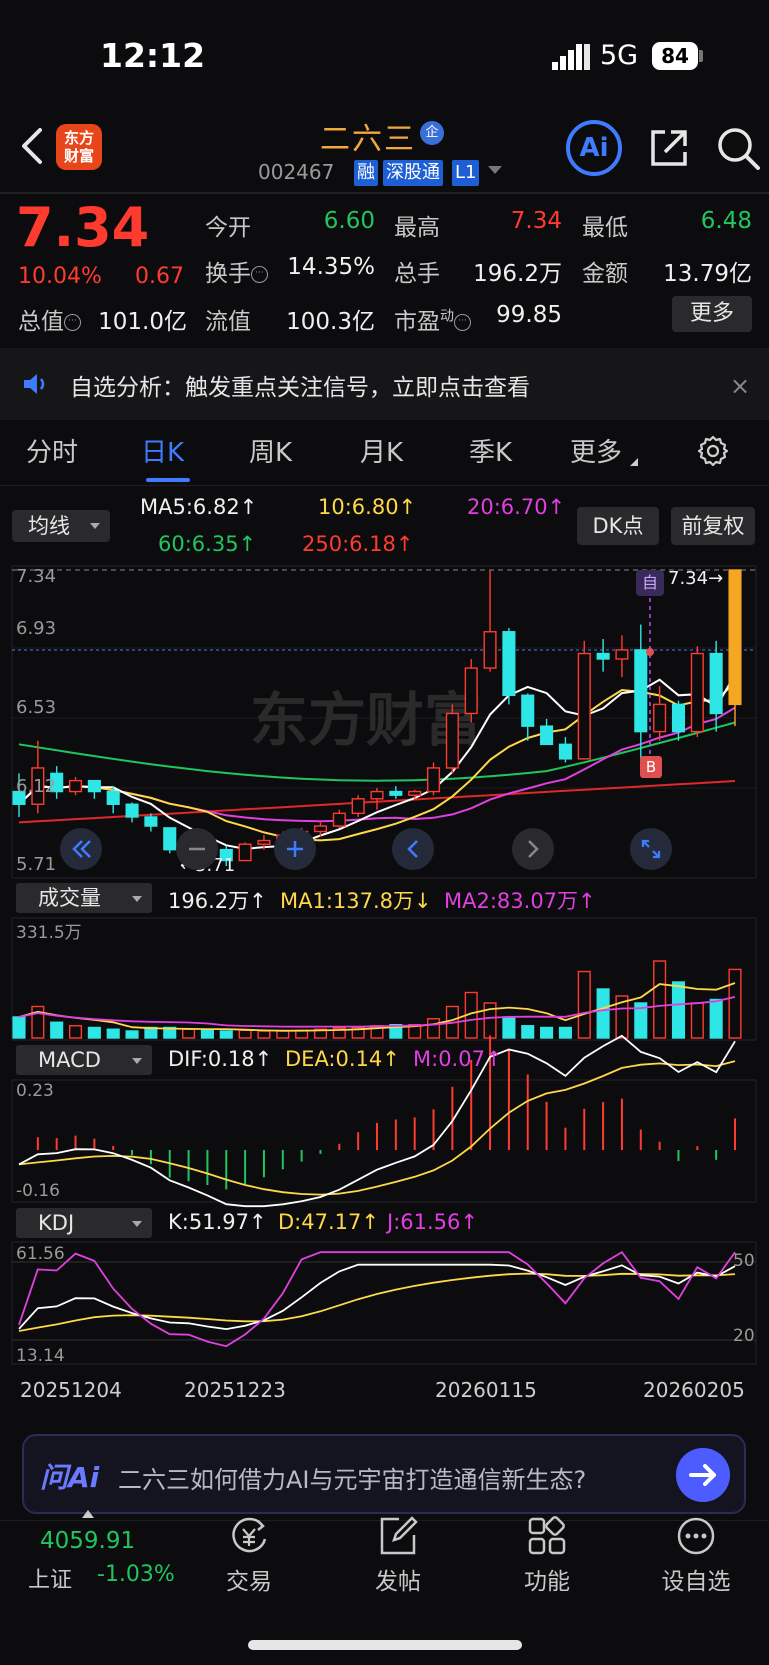 The image size is (769, 1665). What do you see at coordinates (701, 56) in the screenshot?
I see `battery-tip` at bounding box center [701, 56].